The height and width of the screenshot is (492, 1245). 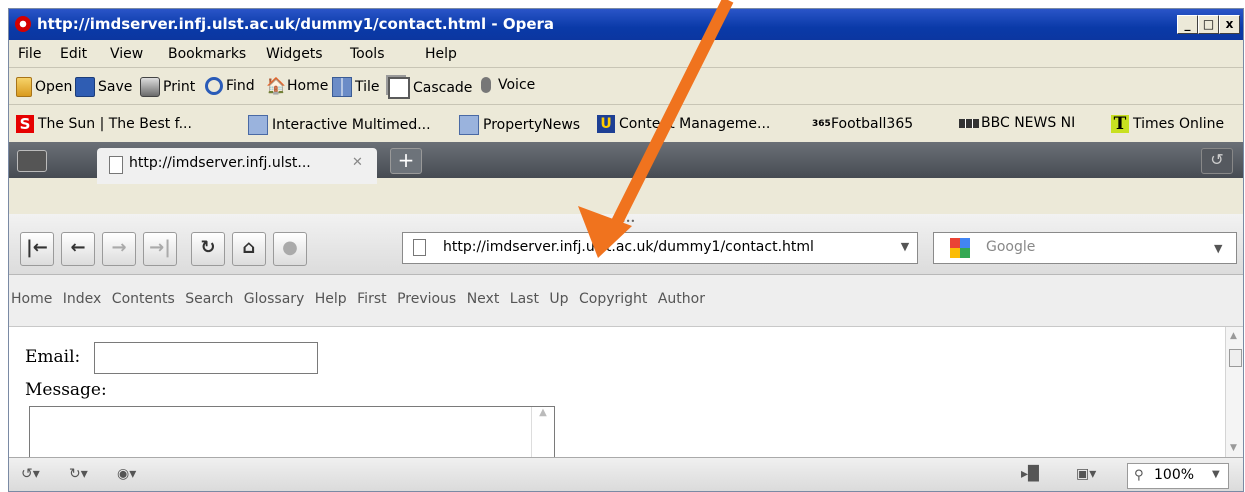 What do you see at coordinates (73, 54) in the screenshot?
I see `menu-edit: Edit` at bounding box center [73, 54].